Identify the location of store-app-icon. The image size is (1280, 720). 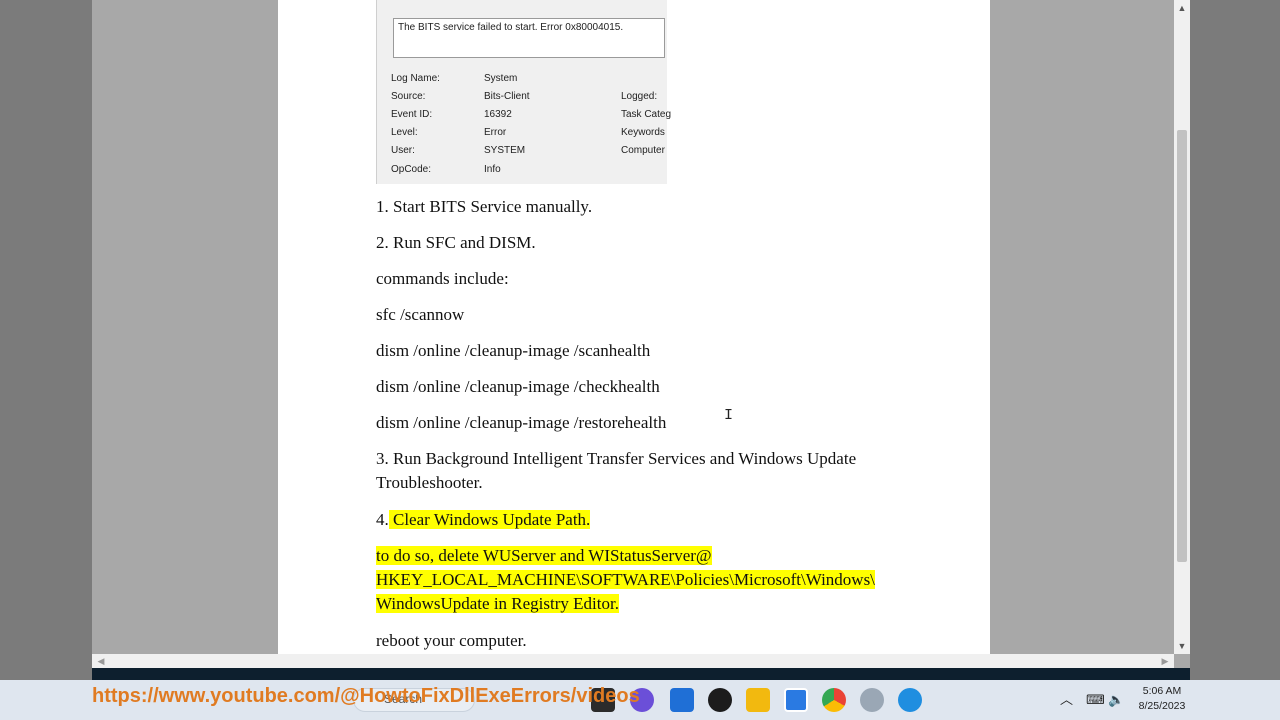
(682, 700).